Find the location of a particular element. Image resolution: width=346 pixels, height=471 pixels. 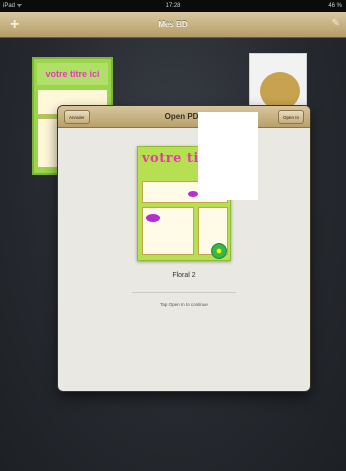

file-name: Floral 2 is located at coordinates (184, 275).